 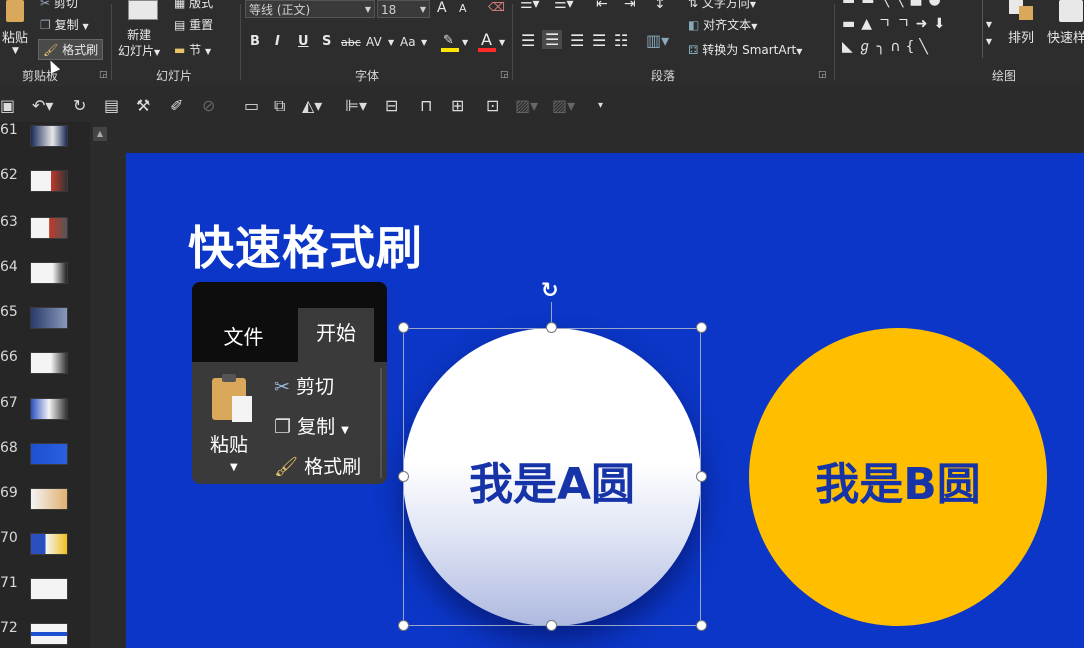 What do you see at coordinates (403, 625) in the screenshot?
I see `resize-handle-sw` at bounding box center [403, 625].